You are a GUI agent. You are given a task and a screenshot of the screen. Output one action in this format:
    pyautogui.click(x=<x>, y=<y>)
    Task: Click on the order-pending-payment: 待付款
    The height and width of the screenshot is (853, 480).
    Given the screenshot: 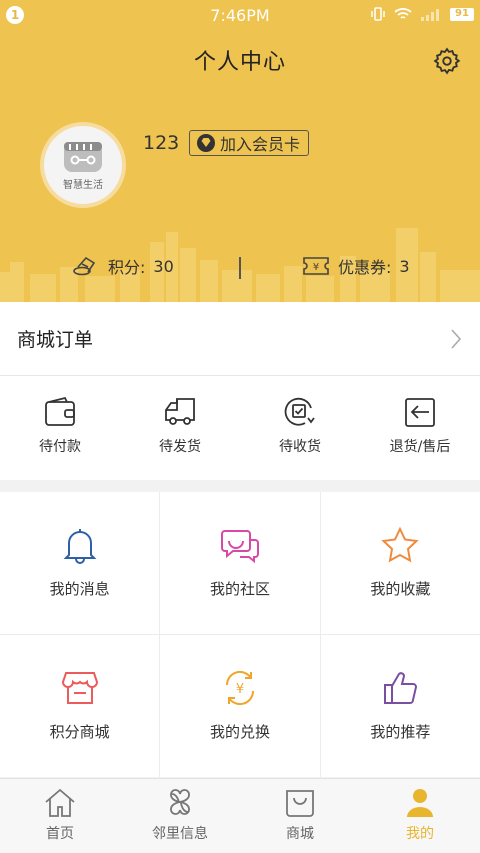 What is the action you would take?
    pyautogui.click(x=60, y=427)
    